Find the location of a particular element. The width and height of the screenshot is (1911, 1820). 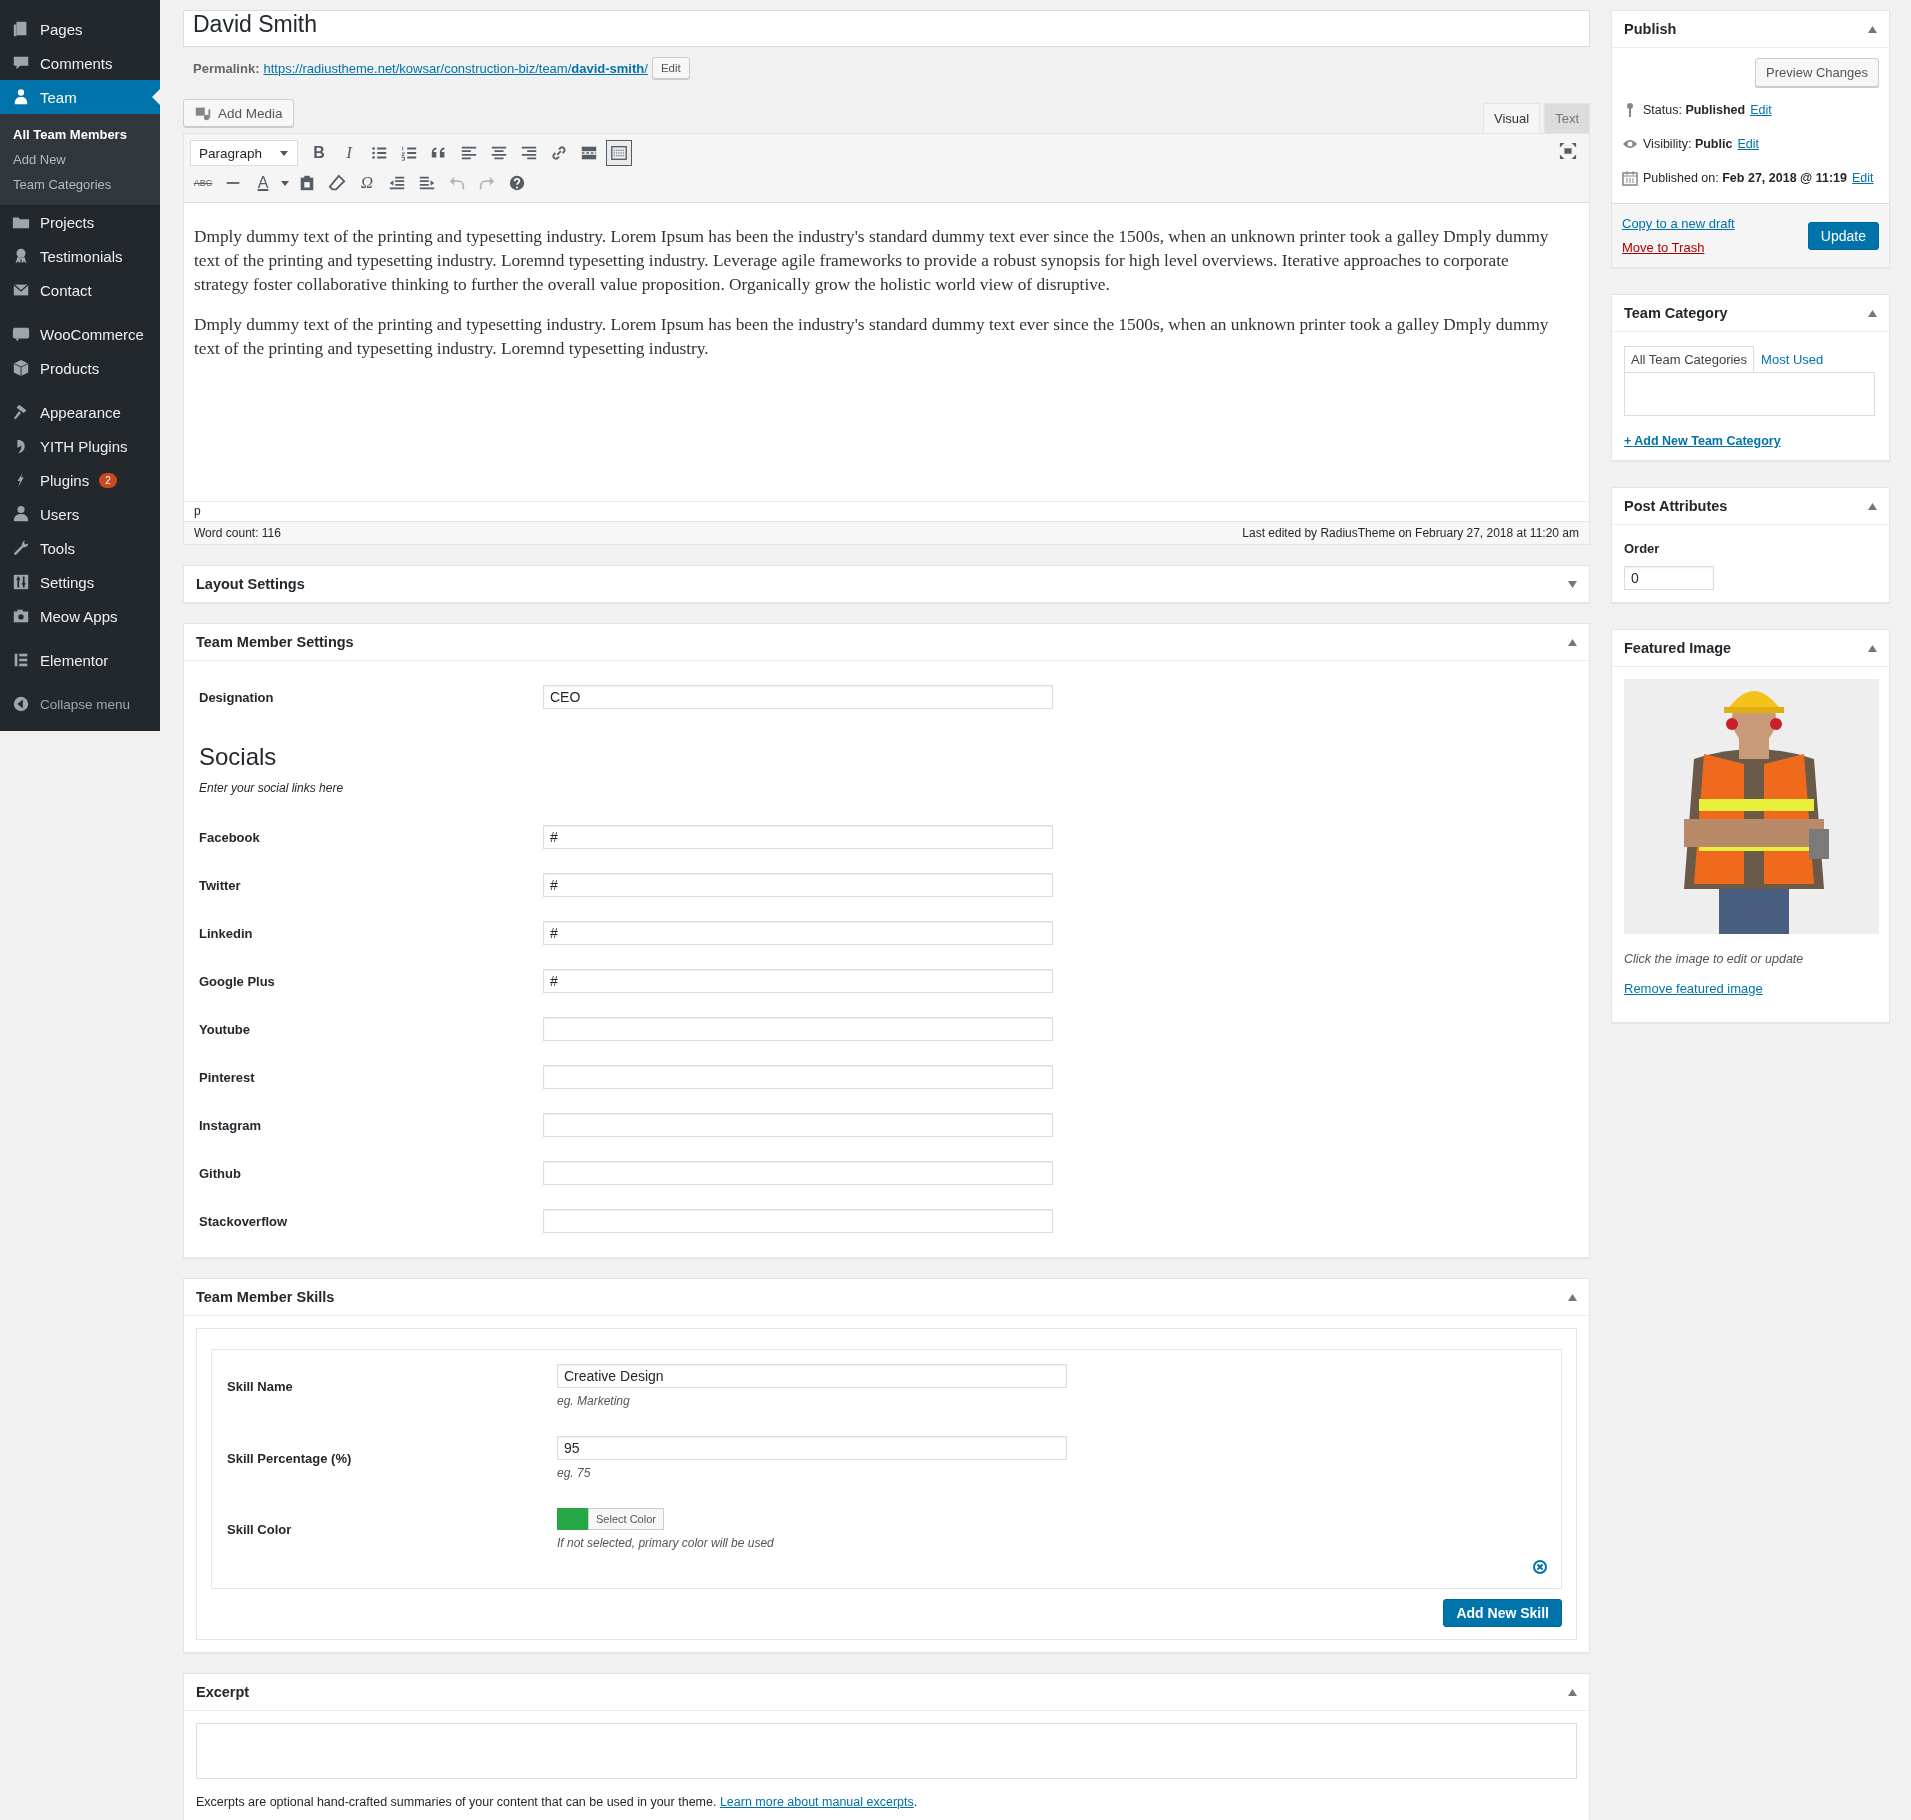

submenu-item: Add New is located at coordinates (80, 159).